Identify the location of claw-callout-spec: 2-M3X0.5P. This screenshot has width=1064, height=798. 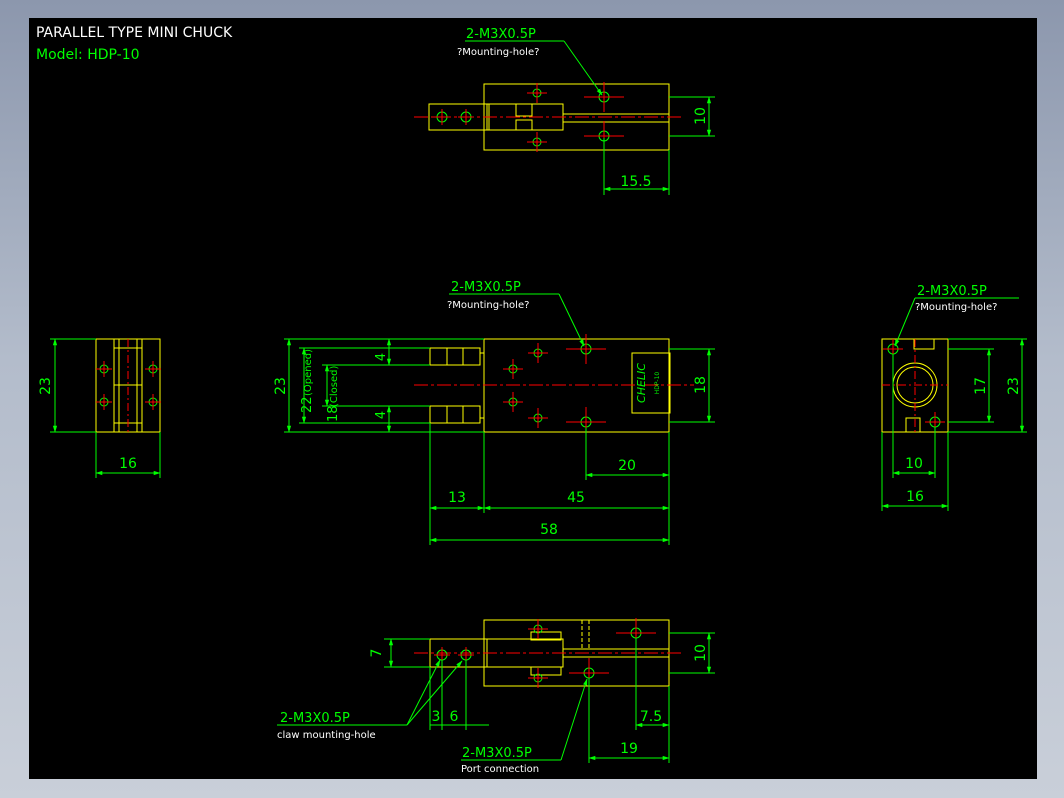
(315, 718).